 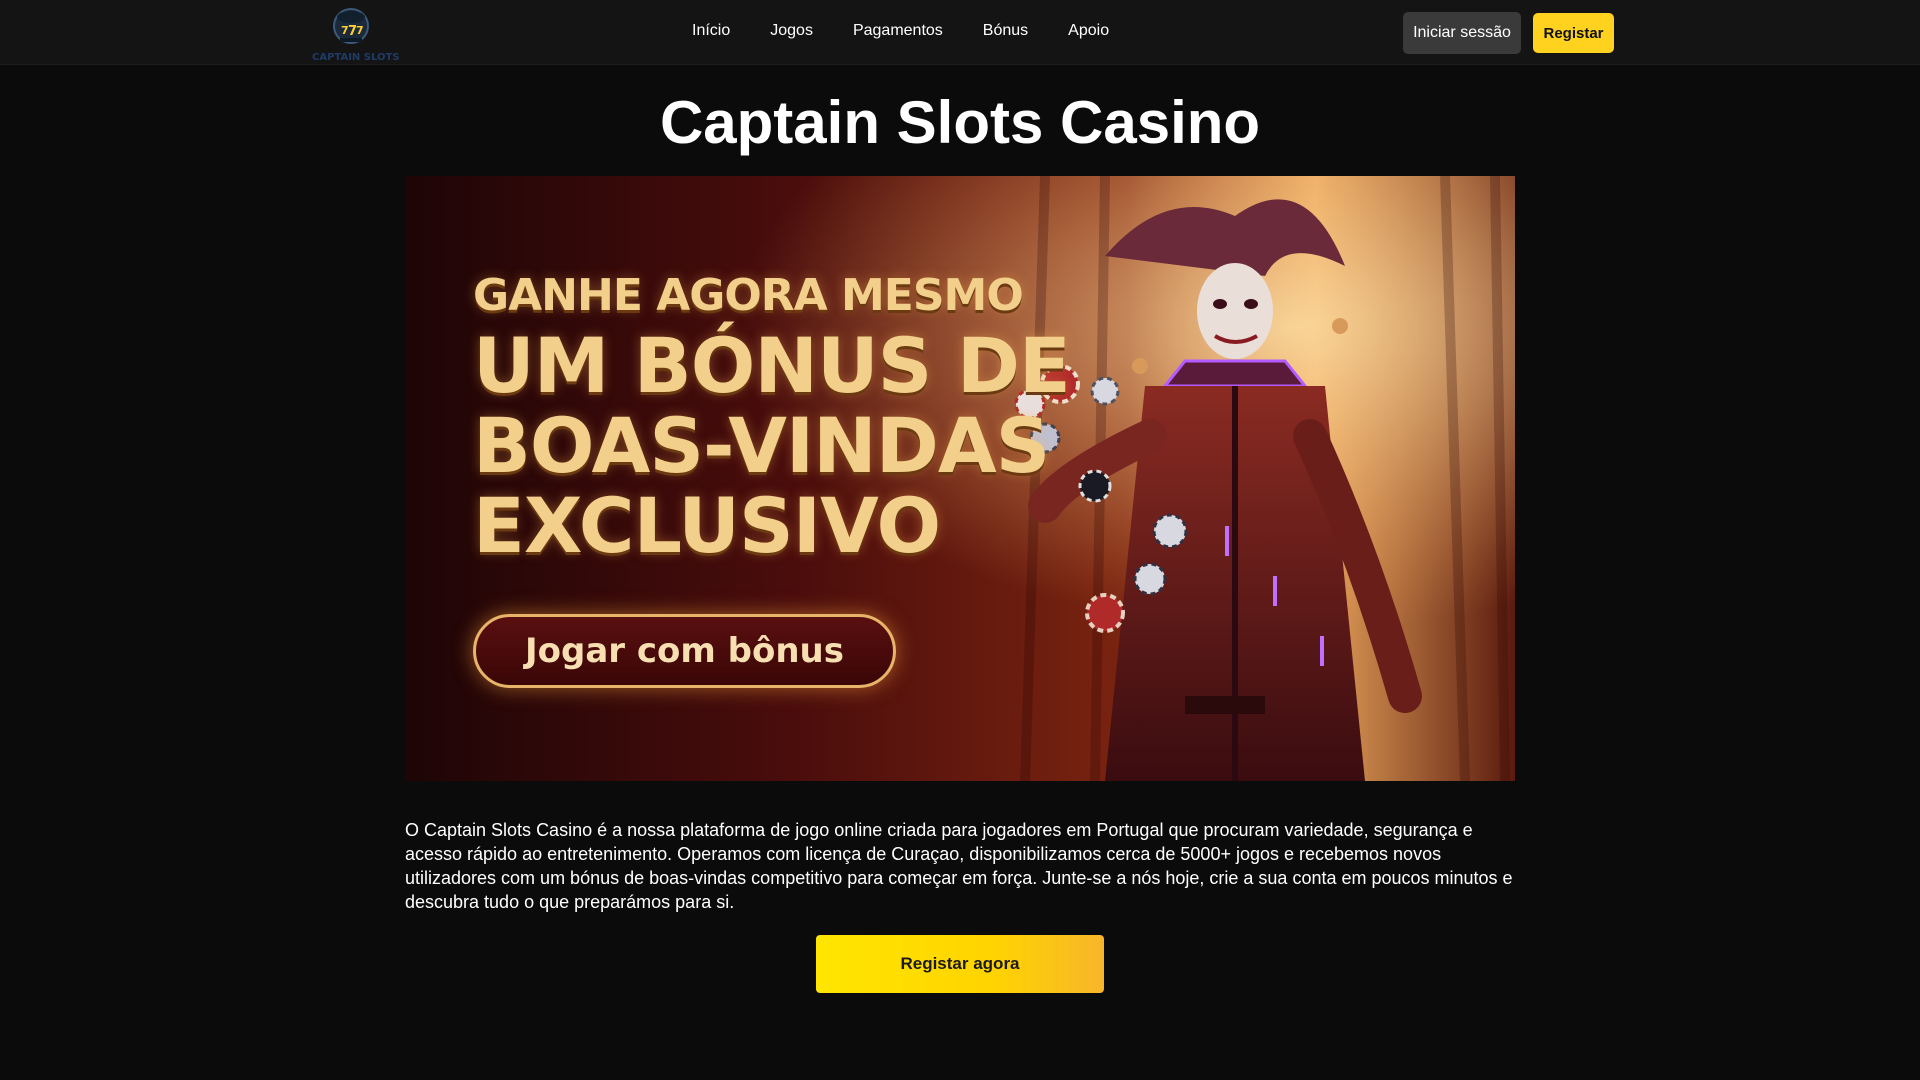 I want to click on main-nav: Início Jogos Pagamentos Bónus Apoio, so click(x=900, y=31).